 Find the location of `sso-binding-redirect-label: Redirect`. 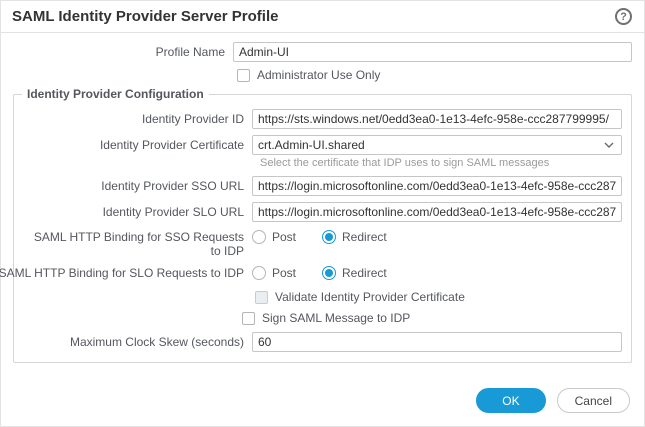

sso-binding-redirect-label: Redirect is located at coordinates (364, 237).